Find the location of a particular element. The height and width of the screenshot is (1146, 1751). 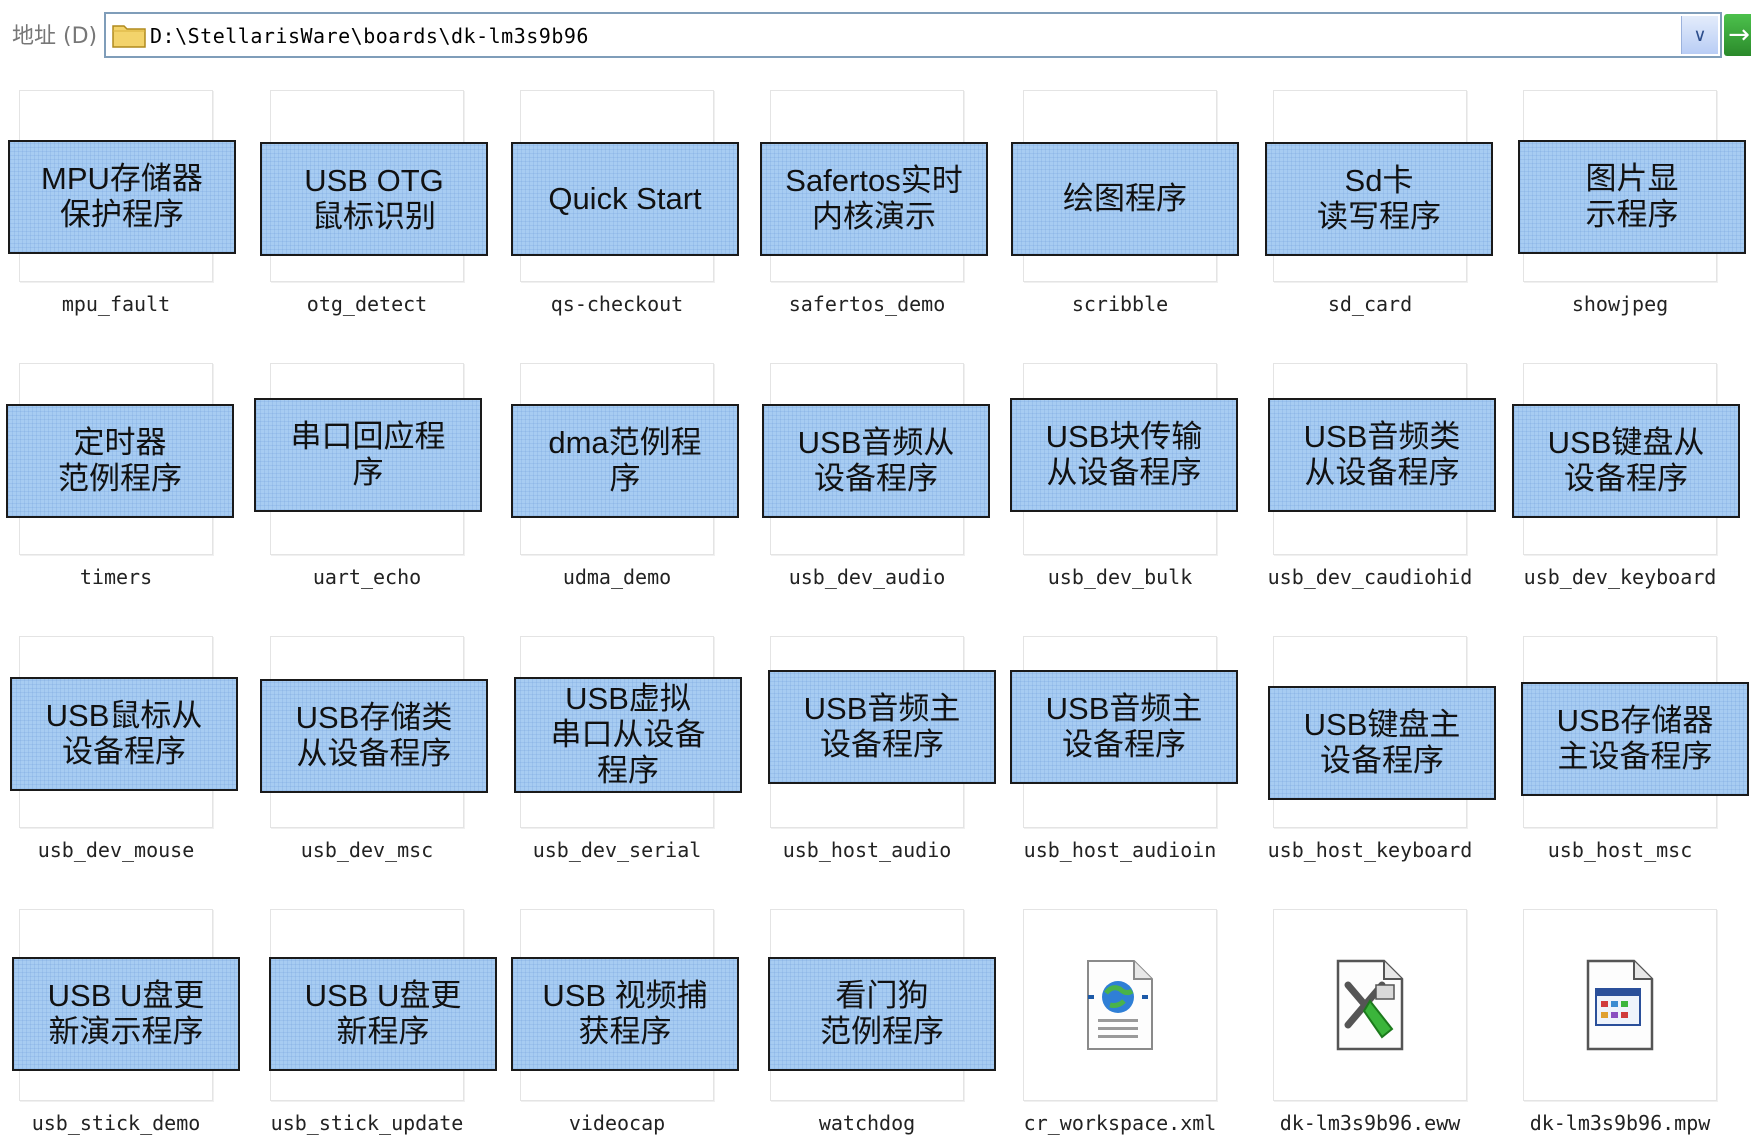

annotation-label: 图片显 示程序 is located at coordinates (1632, 197).